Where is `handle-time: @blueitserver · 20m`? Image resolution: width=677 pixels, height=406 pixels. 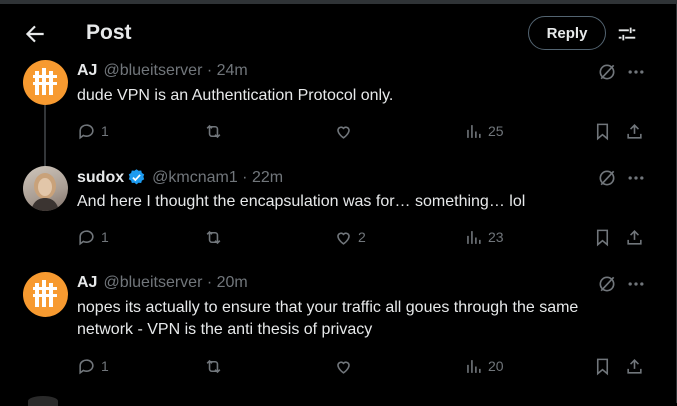 handle-time: @blueitserver · 20m is located at coordinates (175, 283).